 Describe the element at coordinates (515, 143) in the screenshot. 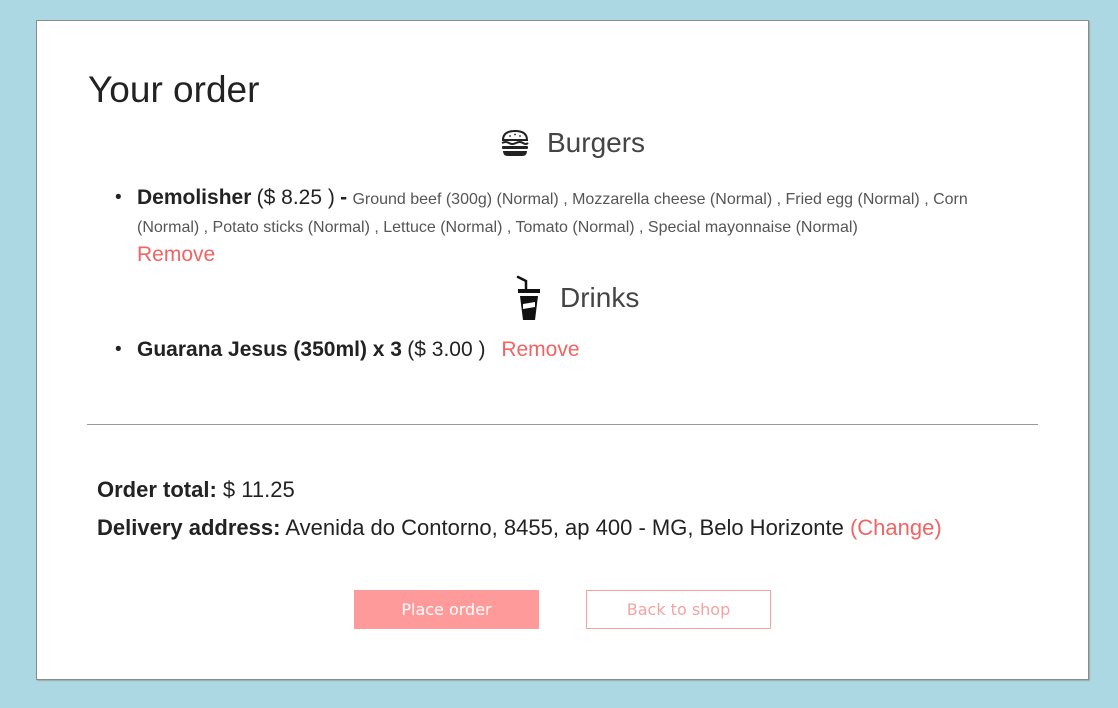

I see `burger-icon` at that location.